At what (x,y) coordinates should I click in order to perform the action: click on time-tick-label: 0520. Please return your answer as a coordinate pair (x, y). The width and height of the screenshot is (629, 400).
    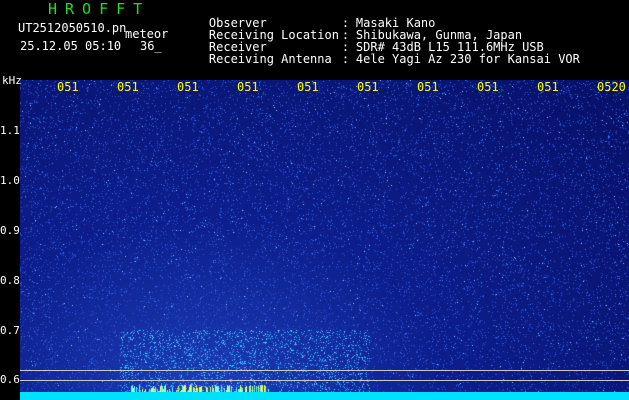
    Looking at the image, I should click on (611, 87).